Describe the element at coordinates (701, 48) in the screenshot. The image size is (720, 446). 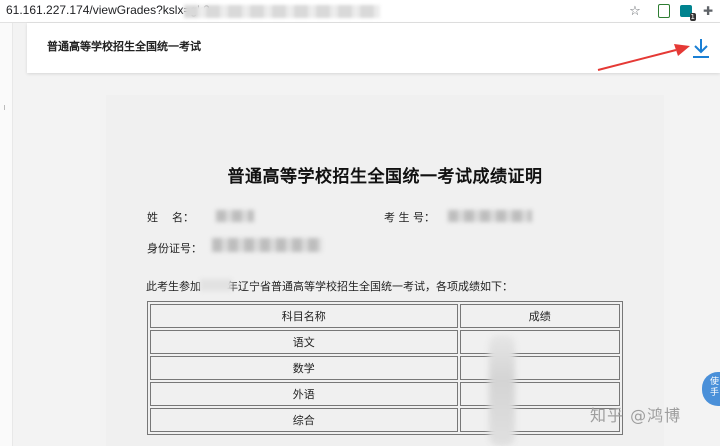
I see `download-icon` at that location.